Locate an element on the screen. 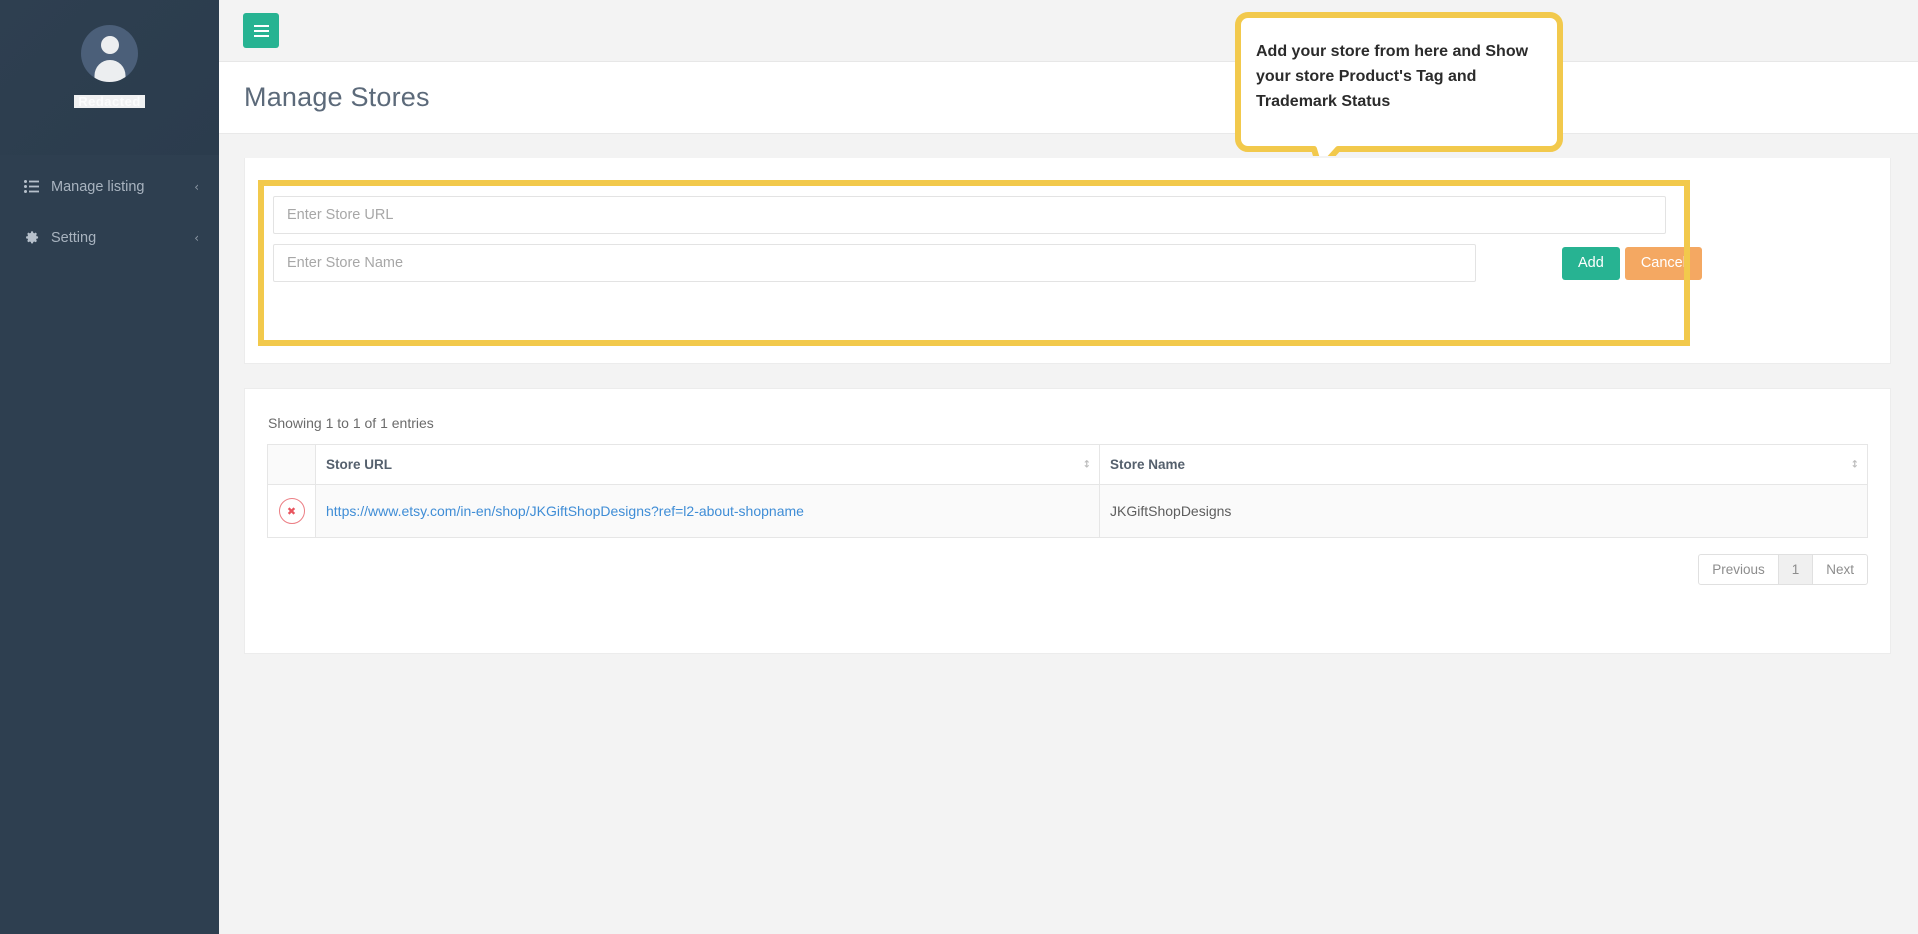 Image resolution: width=1918 pixels, height=934 pixels. add-store-form: Add Cancel is located at coordinates (1067, 220).